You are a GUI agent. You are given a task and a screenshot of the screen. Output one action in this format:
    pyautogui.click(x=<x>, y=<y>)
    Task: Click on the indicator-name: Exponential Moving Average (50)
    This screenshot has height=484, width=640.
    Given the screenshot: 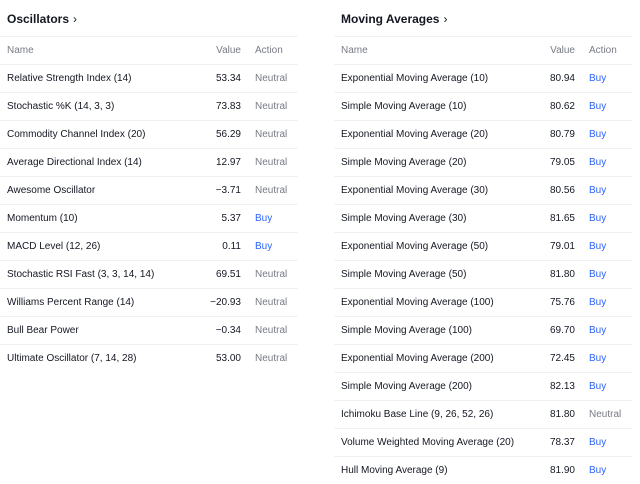 What is the action you would take?
    pyautogui.click(x=415, y=246)
    